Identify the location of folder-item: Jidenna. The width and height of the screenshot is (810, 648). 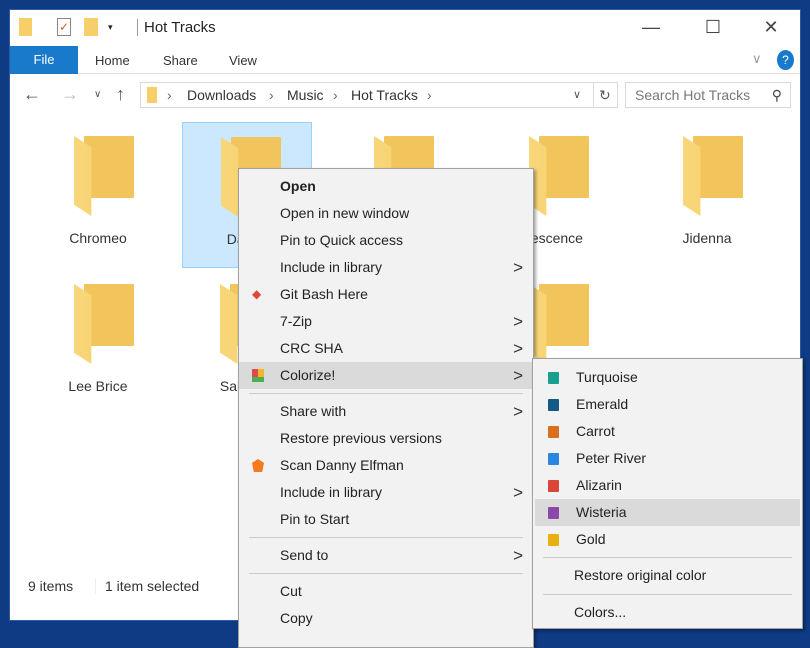
(707, 195).